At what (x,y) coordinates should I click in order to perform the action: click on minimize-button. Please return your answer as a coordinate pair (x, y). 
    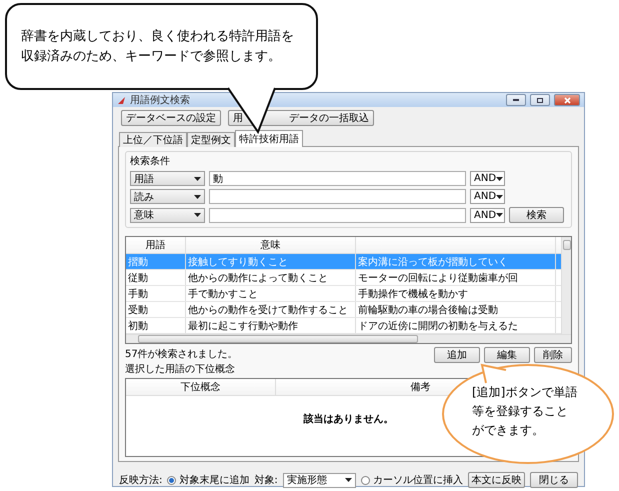
    Looking at the image, I should click on (516, 100).